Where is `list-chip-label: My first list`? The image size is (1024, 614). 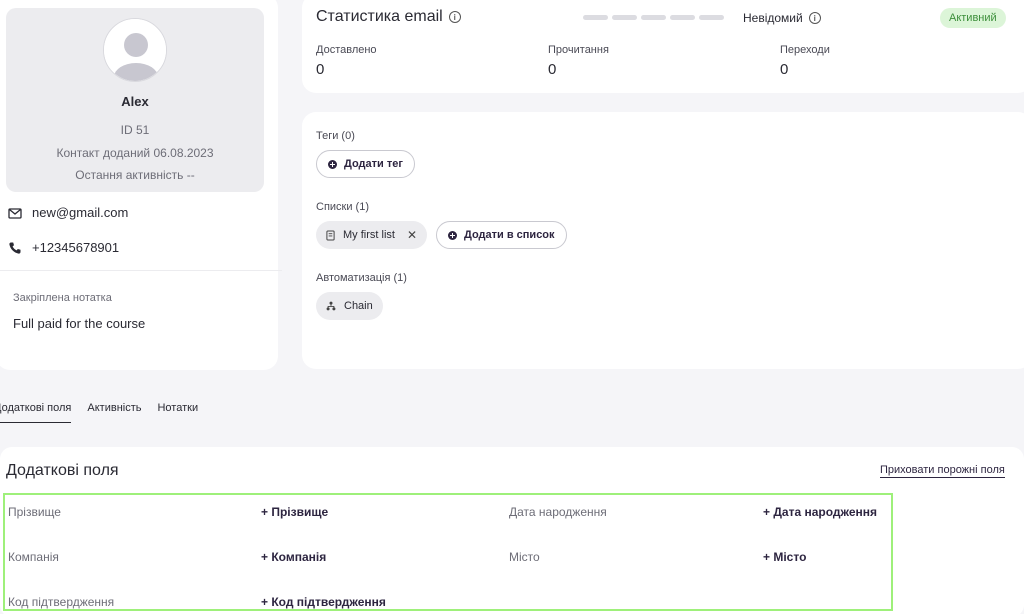 list-chip-label: My first list is located at coordinates (369, 235).